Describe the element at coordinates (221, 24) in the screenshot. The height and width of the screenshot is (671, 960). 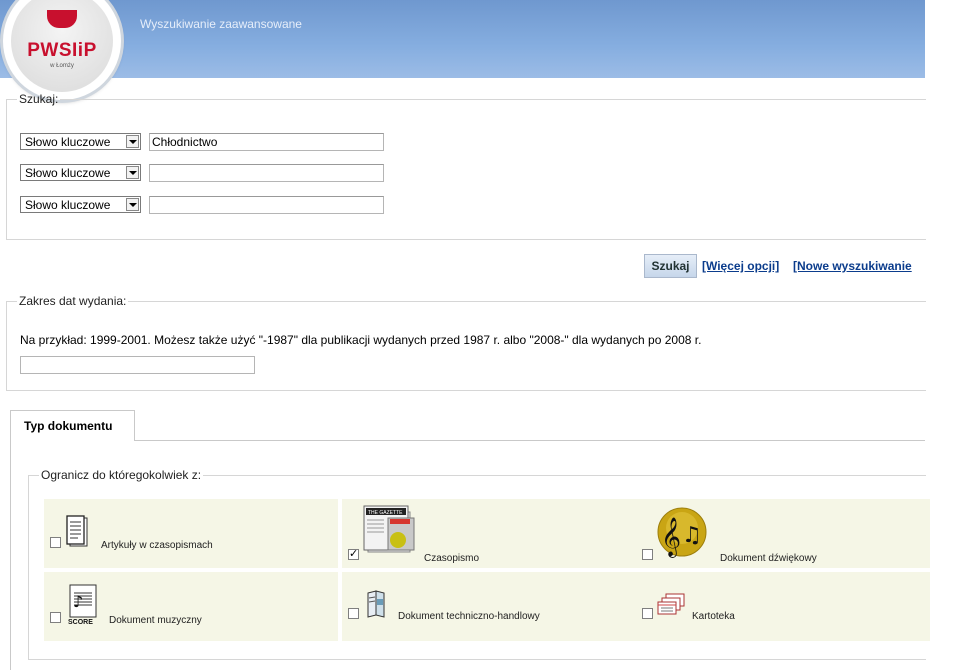
I see `page-title: Wyszukiwanie zaawansowane` at that location.